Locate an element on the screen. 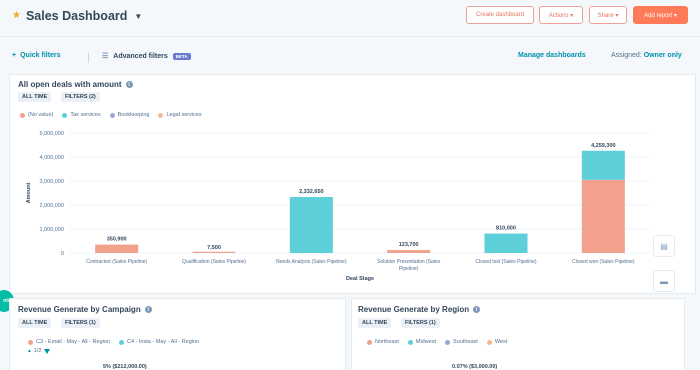  chevron-down-icon is located at coordinates (47, 351).